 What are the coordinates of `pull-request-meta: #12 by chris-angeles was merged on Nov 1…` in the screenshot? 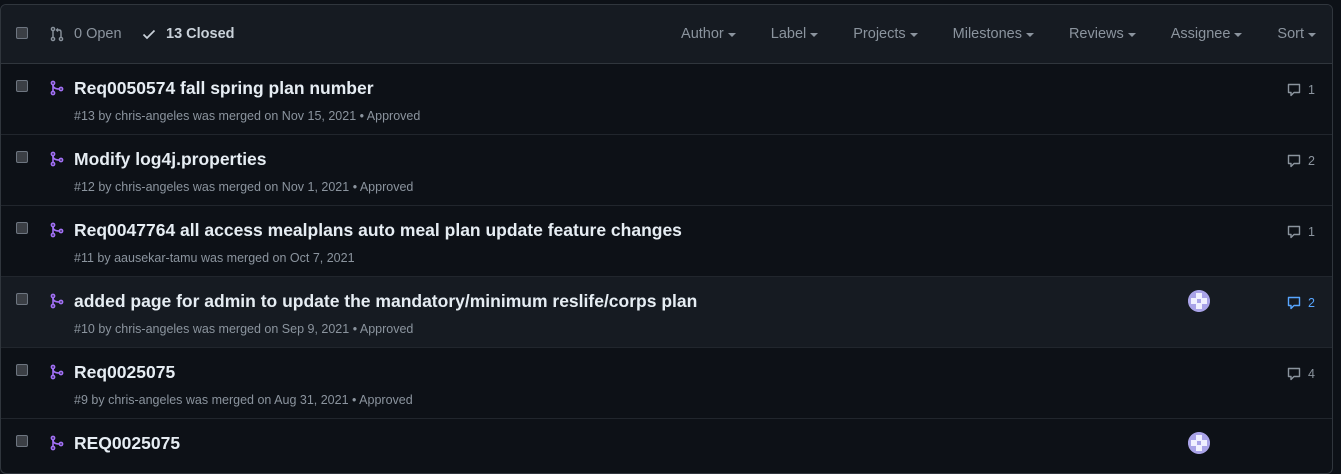 It's located at (243, 187).